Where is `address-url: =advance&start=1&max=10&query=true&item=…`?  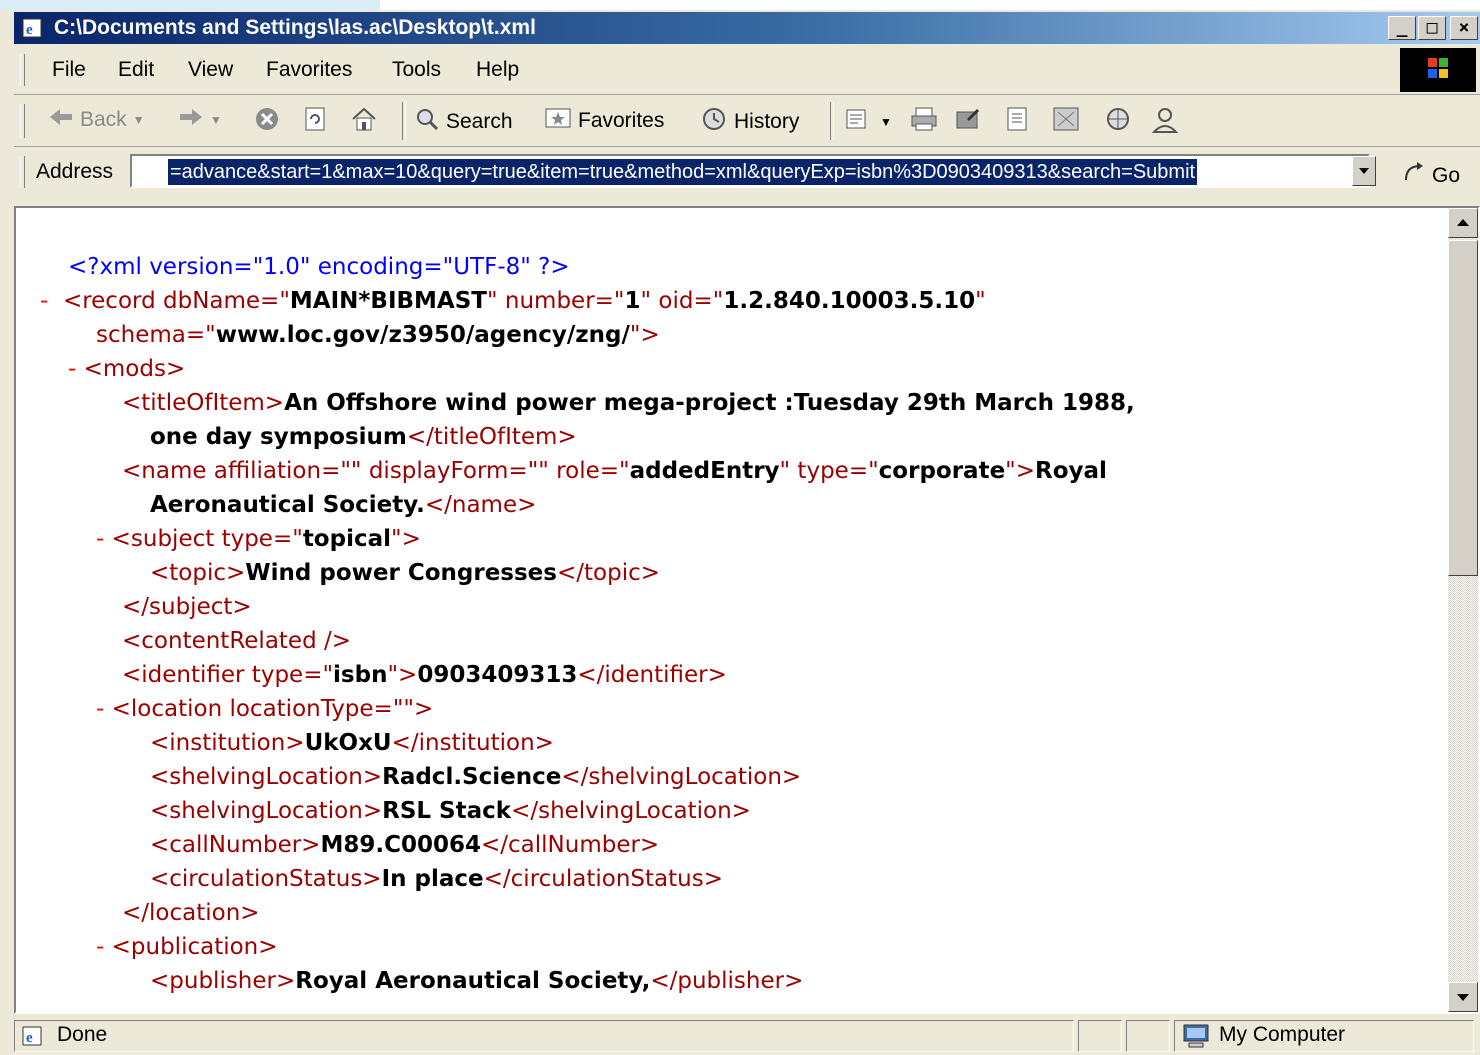
address-url: =advance&start=1&max=10&query=true&item=… is located at coordinates (683, 172).